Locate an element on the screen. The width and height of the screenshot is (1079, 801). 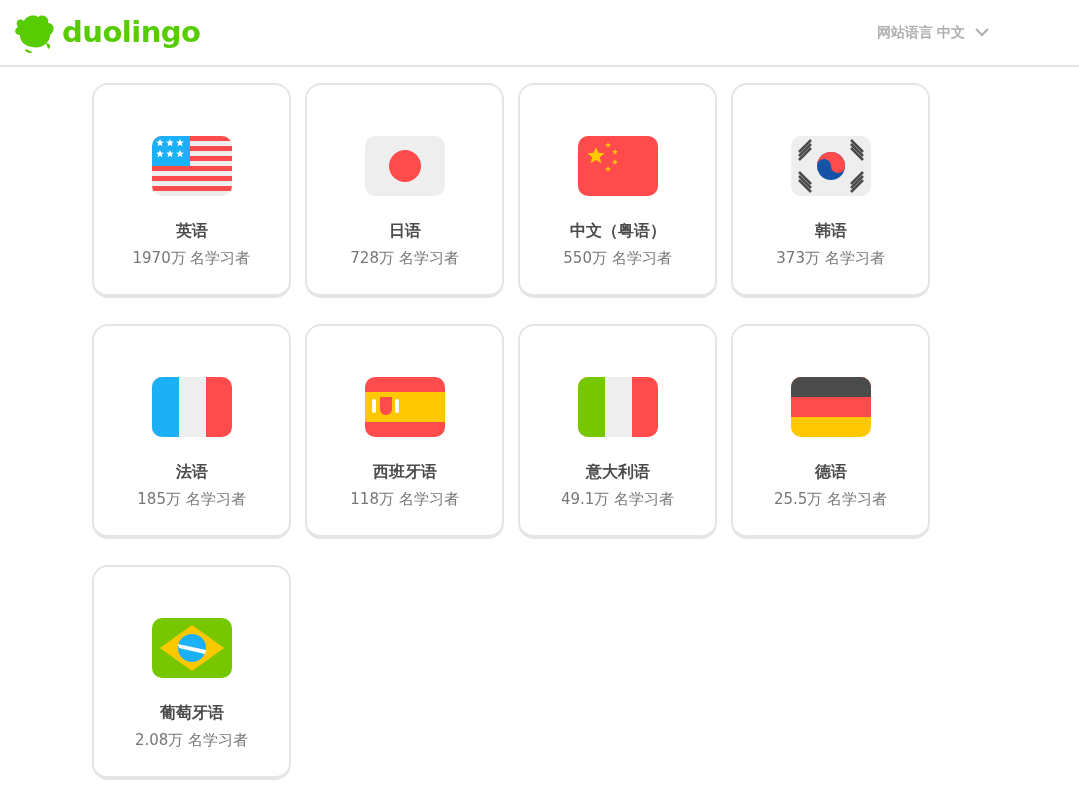
chevron-down-icon is located at coordinates (982, 32).